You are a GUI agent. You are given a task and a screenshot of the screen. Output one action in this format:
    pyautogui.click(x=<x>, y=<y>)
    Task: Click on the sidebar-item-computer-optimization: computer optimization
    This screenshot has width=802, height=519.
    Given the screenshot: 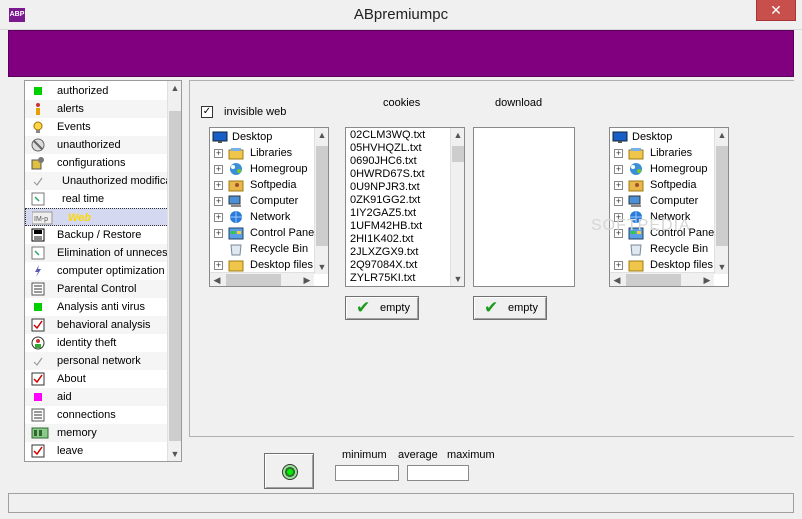 What is the action you would take?
    pyautogui.click(x=97, y=271)
    